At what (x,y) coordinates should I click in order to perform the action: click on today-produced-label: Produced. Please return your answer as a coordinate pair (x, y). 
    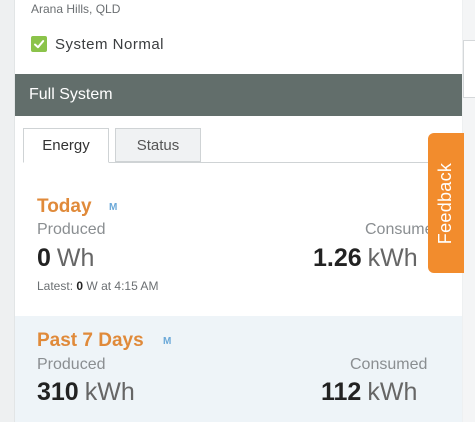
    Looking at the image, I should click on (71, 229).